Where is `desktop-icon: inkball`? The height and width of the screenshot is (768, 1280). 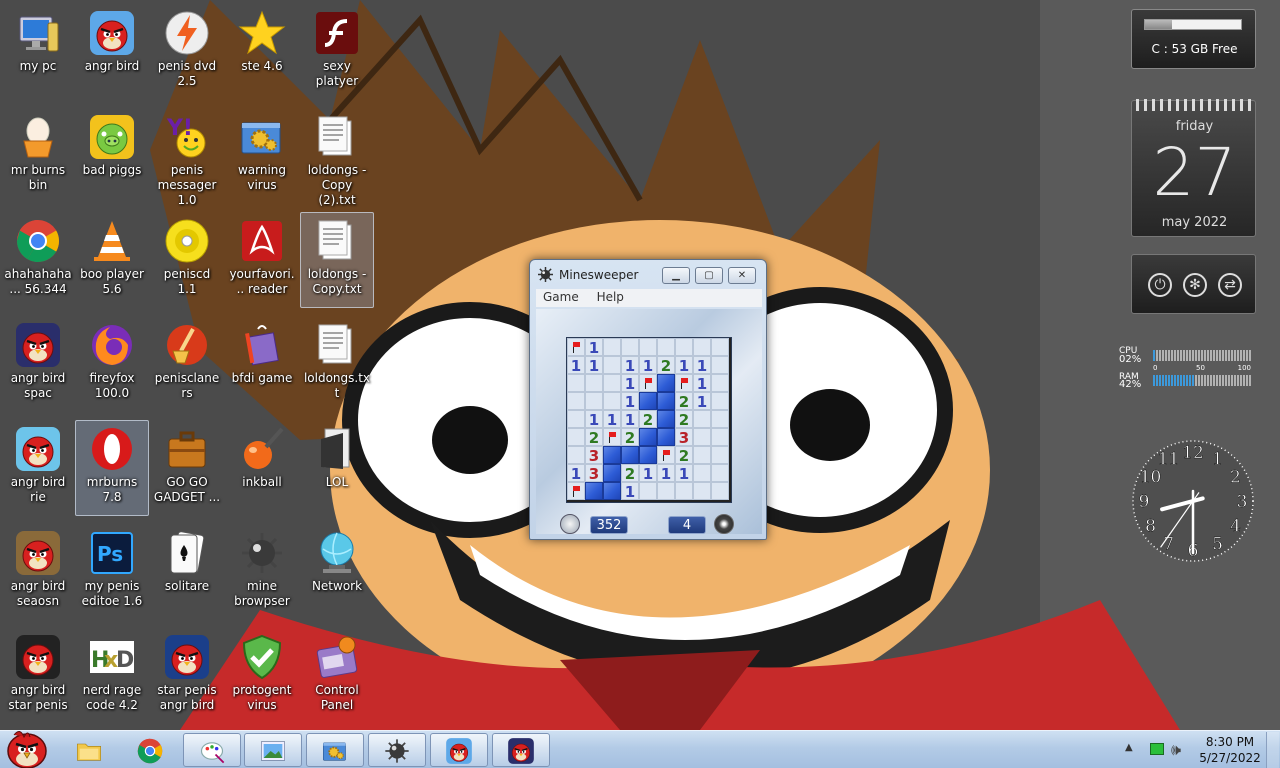
desktop-icon: inkball is located at coordinates (262, 468).